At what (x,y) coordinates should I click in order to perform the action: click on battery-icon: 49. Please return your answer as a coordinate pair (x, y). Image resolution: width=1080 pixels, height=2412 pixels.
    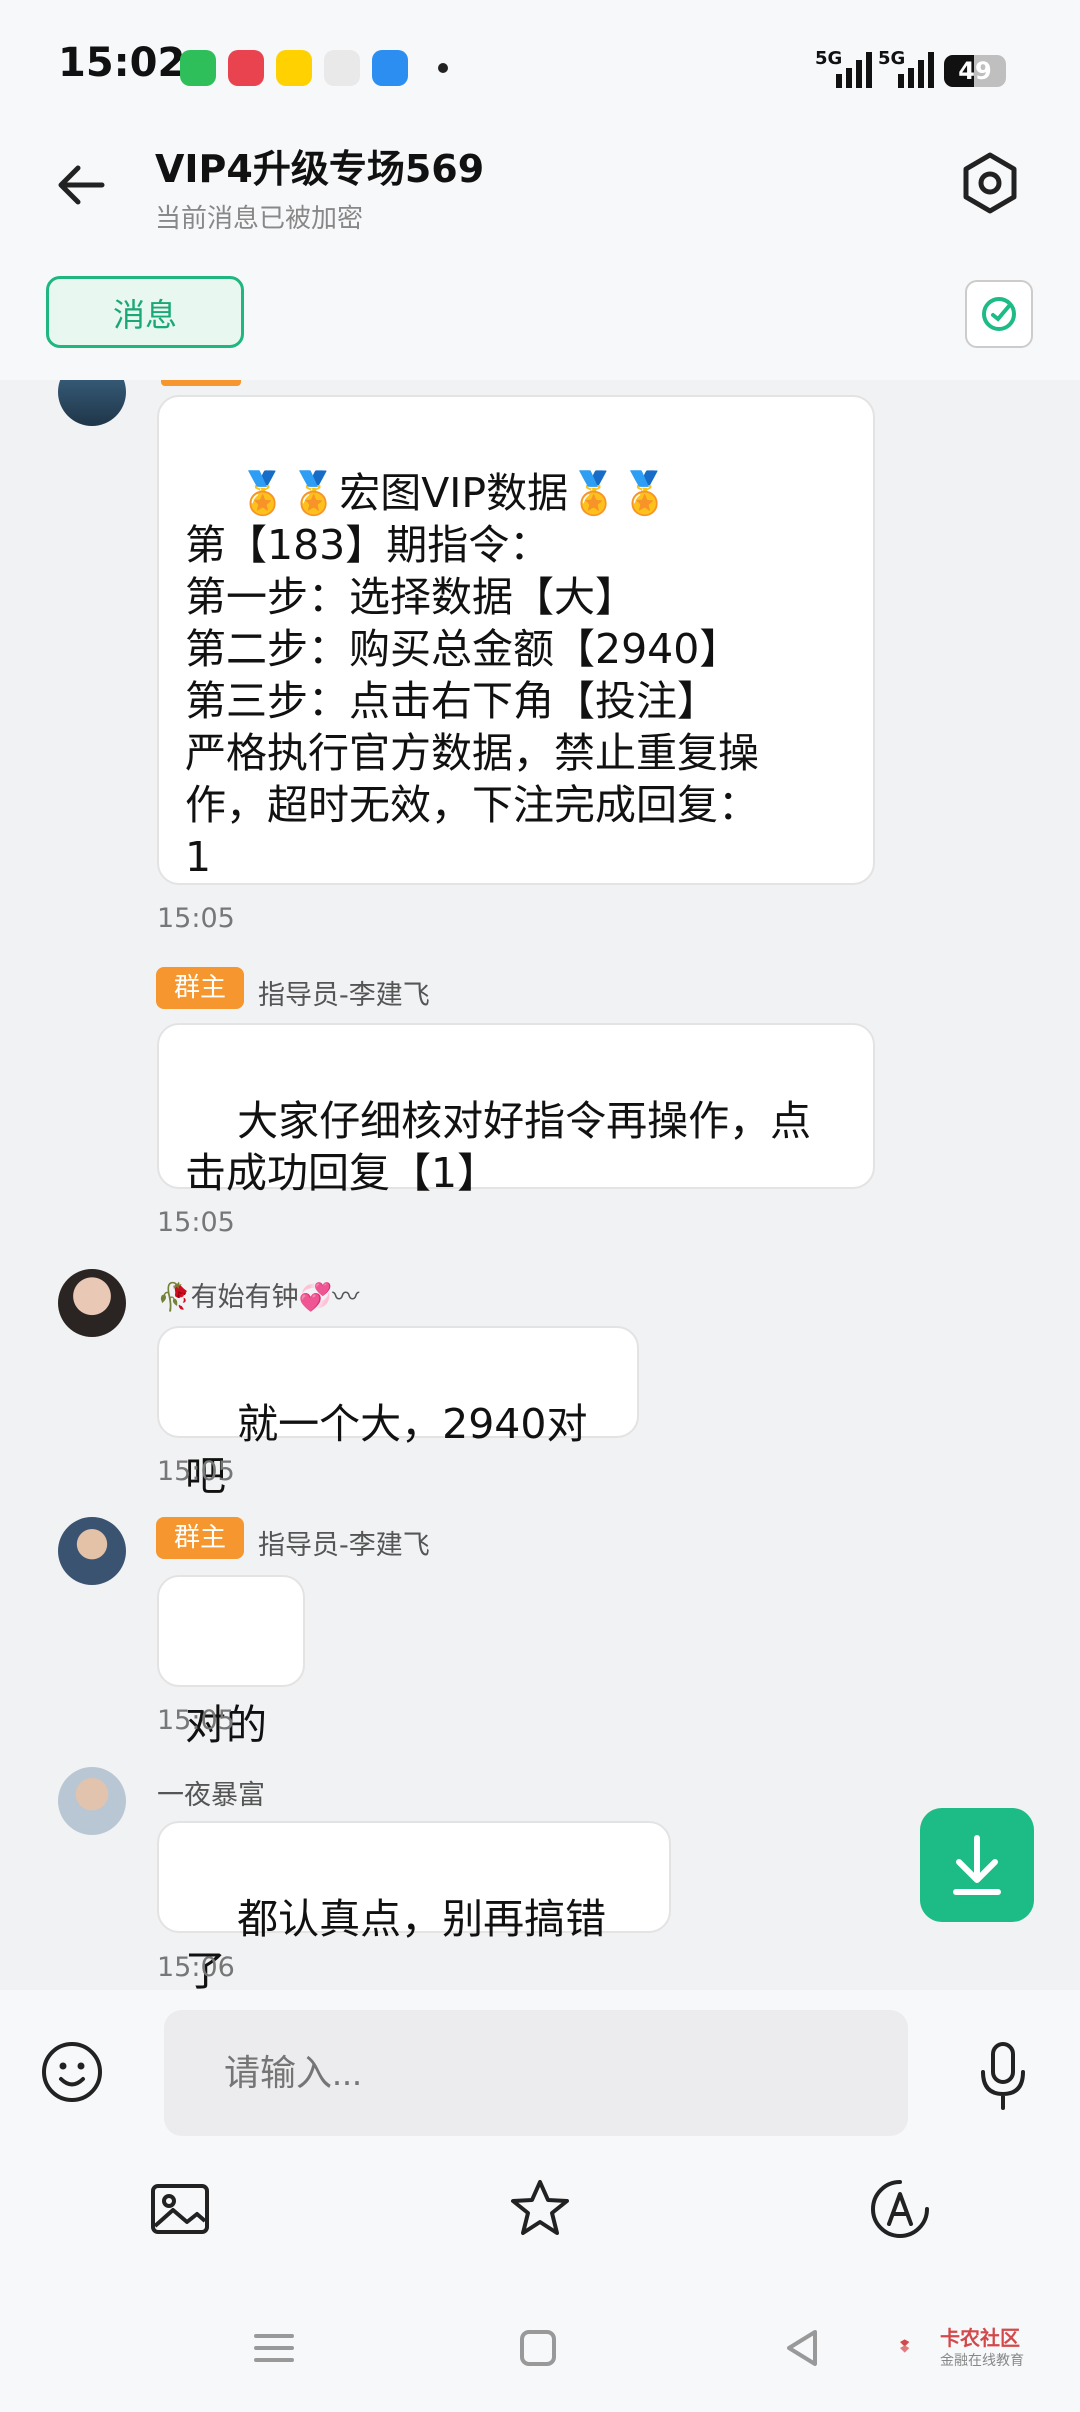
    Looking at the image, I should click on (975, 71).